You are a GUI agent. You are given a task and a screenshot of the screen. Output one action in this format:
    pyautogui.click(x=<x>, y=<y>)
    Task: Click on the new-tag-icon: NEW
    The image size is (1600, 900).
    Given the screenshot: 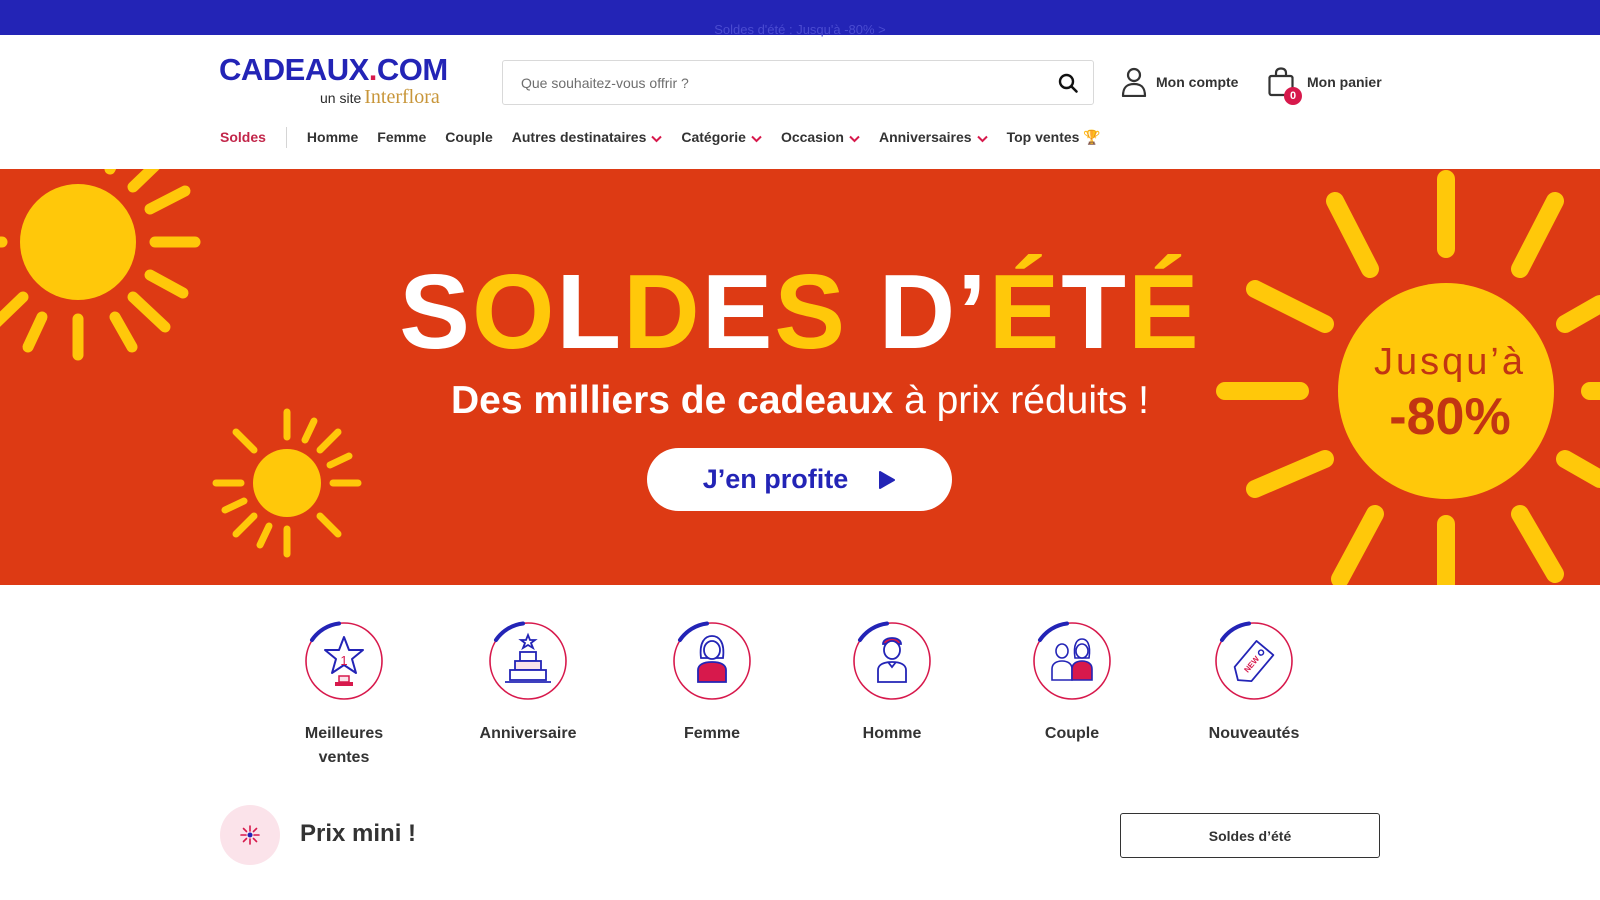 What is the action you would take?
    pyautogui.click(x=1254, y=661)
    